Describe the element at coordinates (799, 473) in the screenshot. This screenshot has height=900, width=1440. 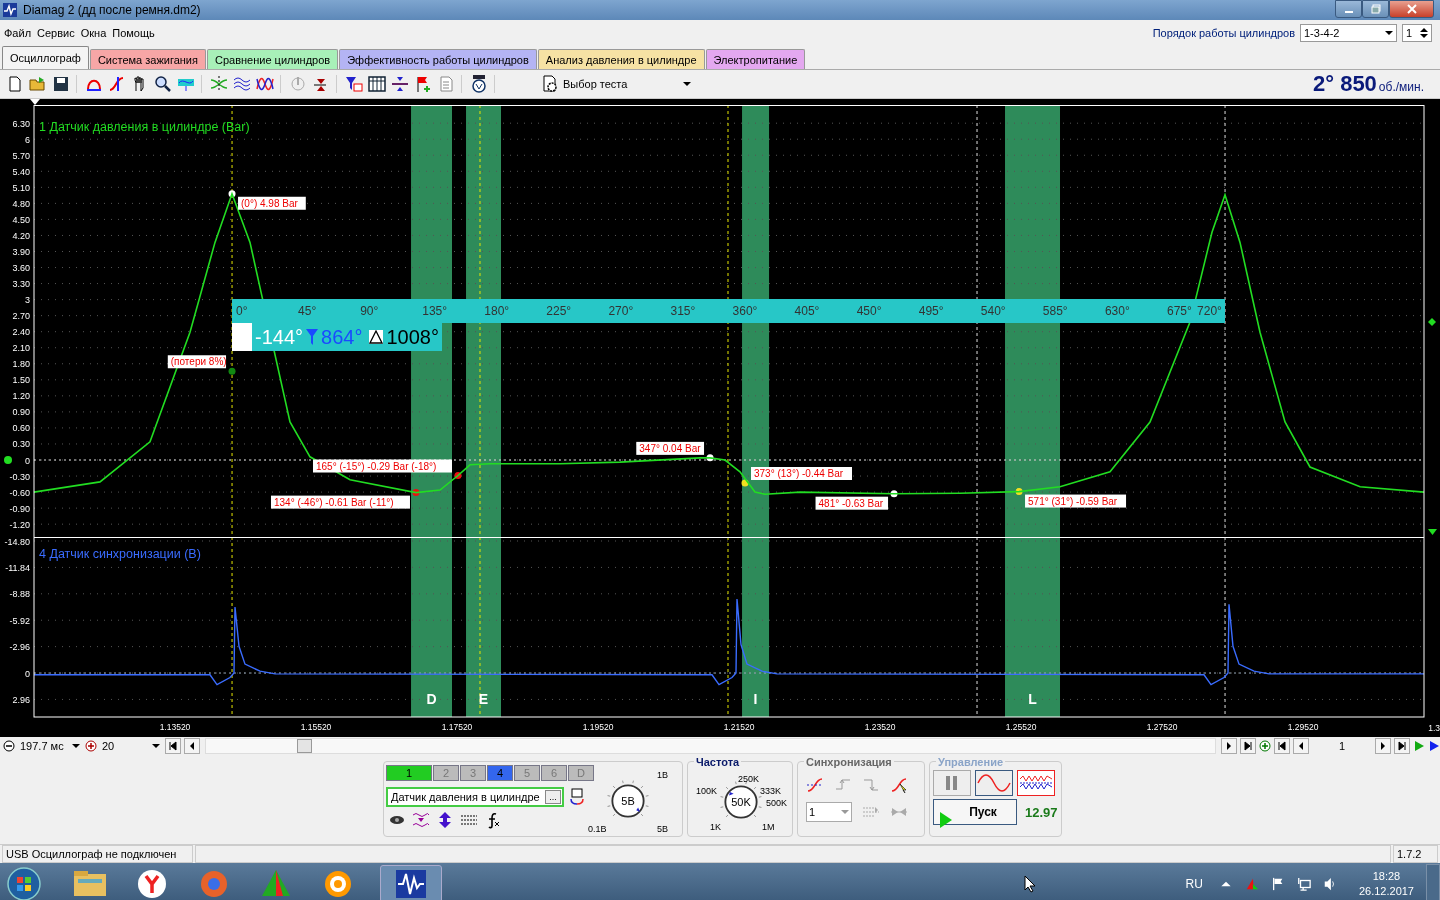
I see `annotation: 373° (13°) -0.44 Bar` at that location.